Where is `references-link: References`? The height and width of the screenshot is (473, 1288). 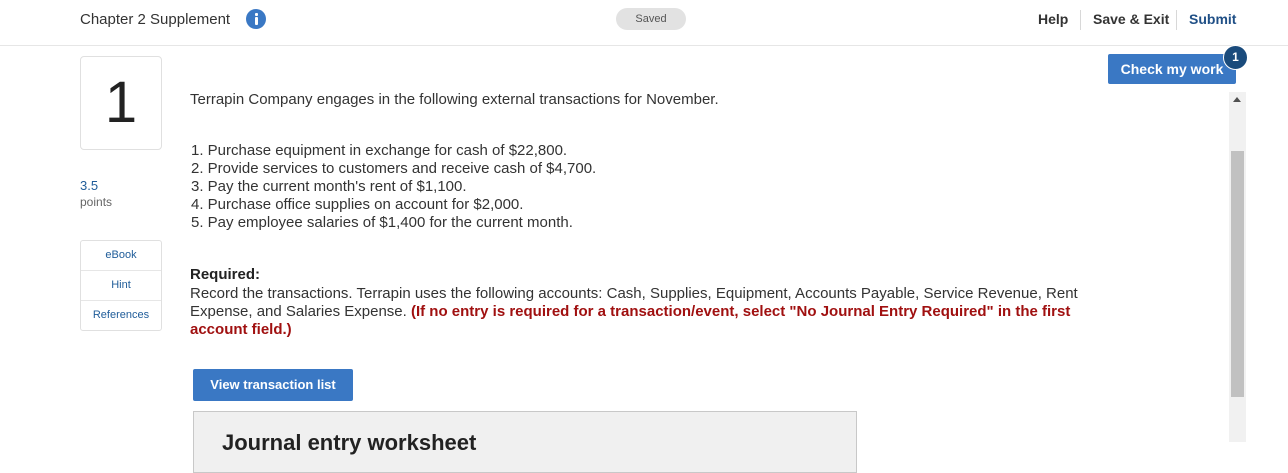
references-link: References is located at coordinates (121, 315).